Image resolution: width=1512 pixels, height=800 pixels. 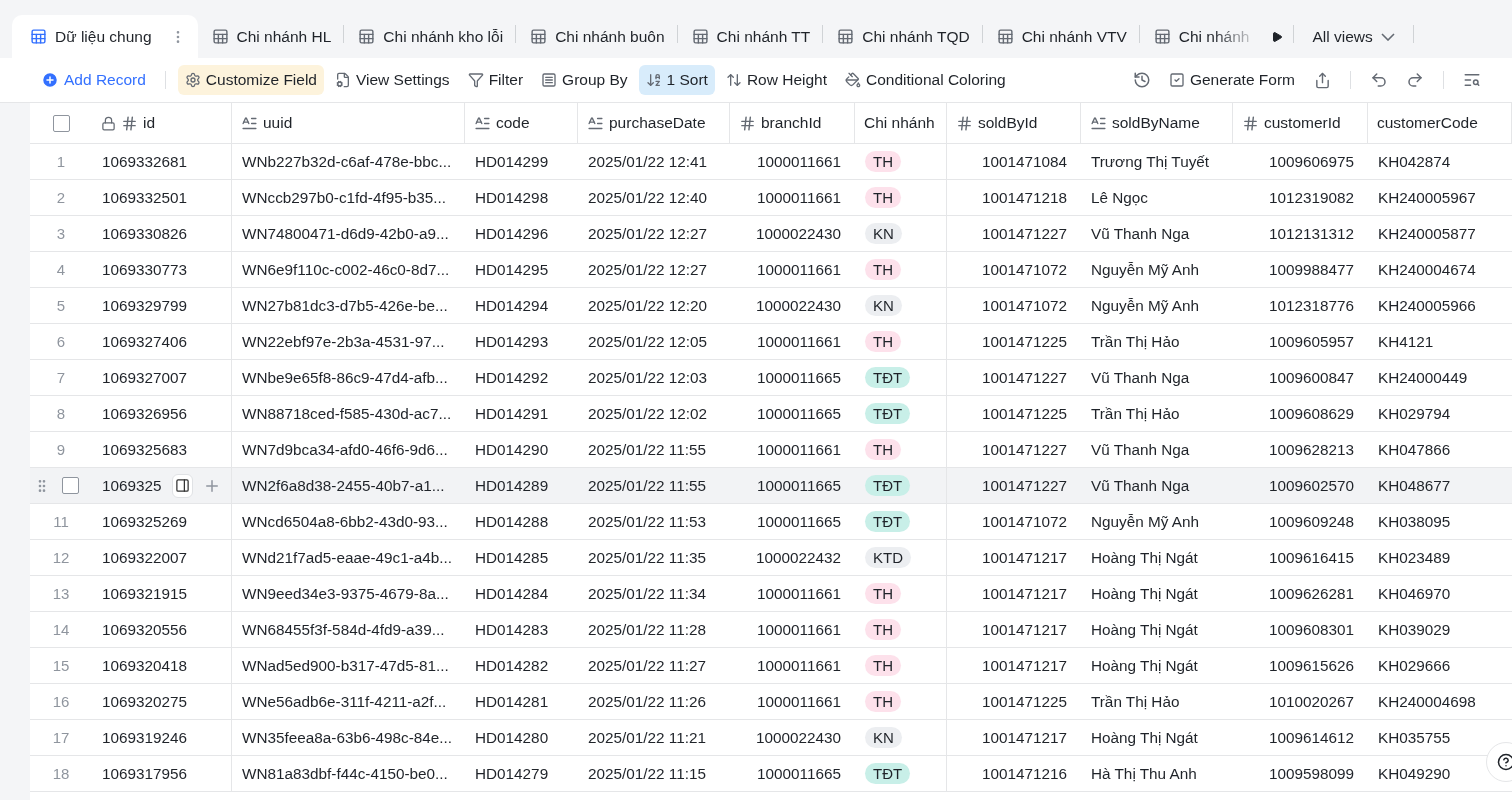 What do you see at coordinates (901, 123) in the screenshot?
I see `column-header: Chi nhánh` at bounding box center [901, 123].